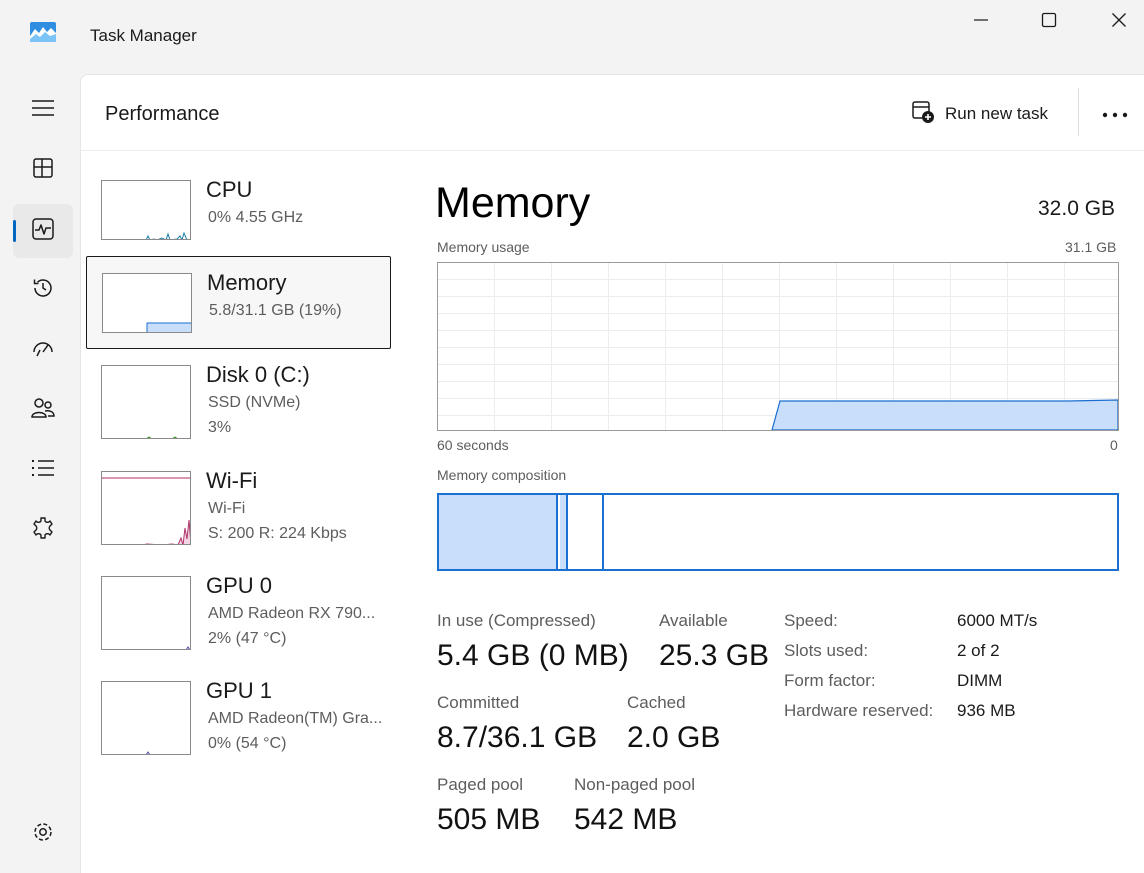 The width and height of the screenshot is (1144, 873). What do you see at coordinates (498, 532) in the screenshot?
I see `composition-in-use-segment` at bounding box center [498, 532].